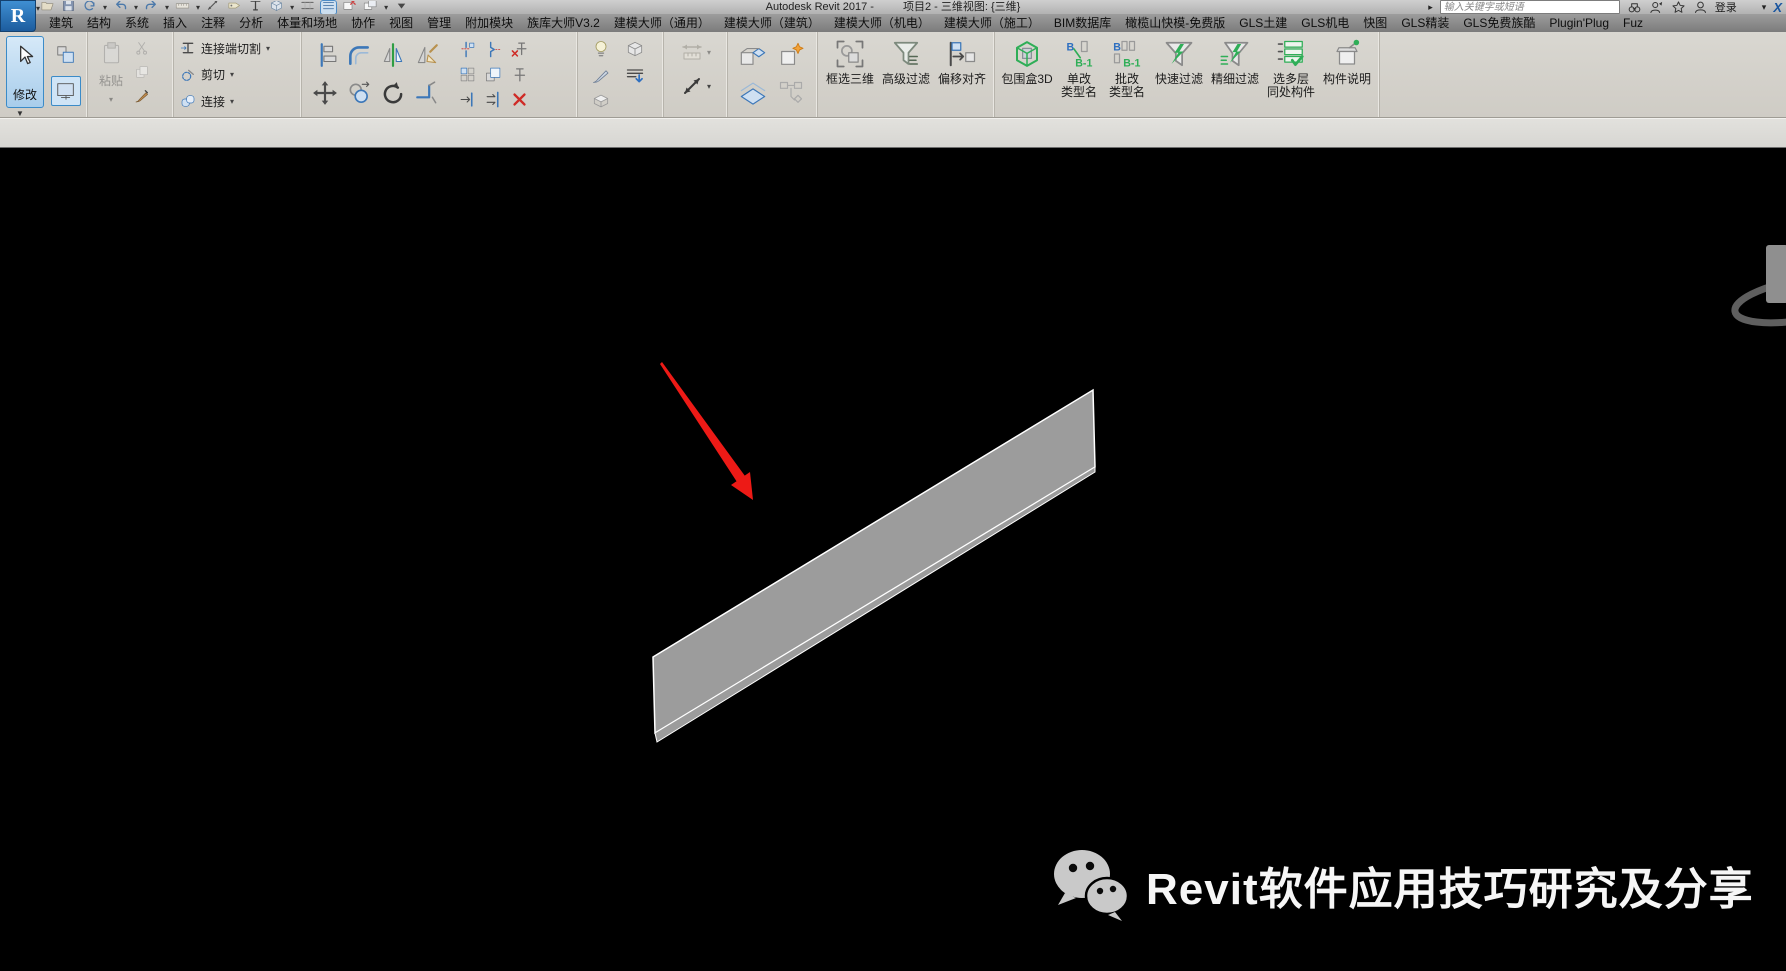  I want to click on offset-icon, so click(359, 55).